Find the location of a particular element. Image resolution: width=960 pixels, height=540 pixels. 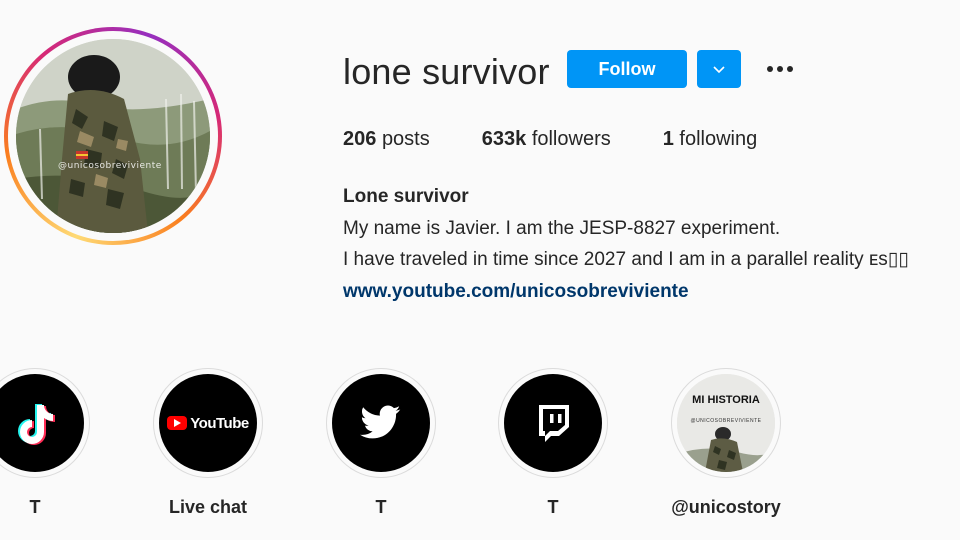

following-stat: 1 following is located at coordinates (710, 139).